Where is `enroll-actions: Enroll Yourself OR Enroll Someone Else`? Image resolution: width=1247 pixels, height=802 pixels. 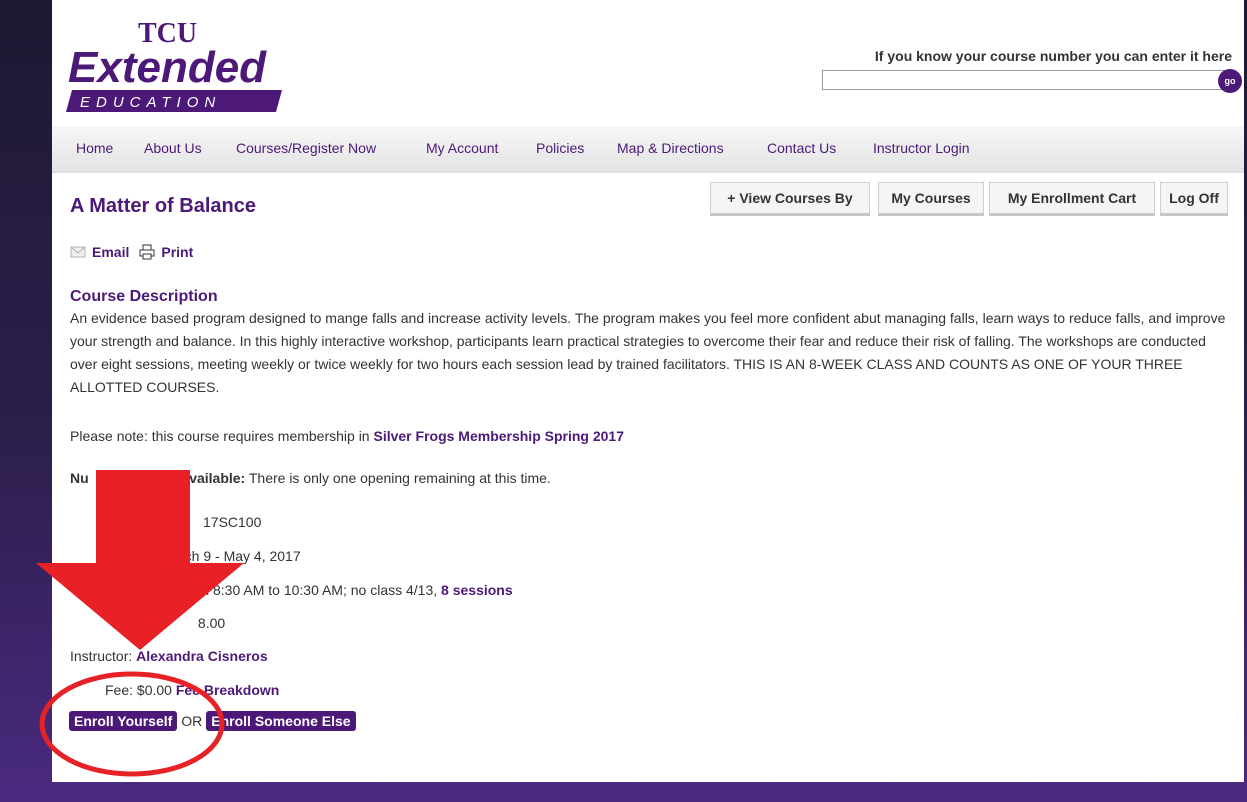
enroll-actions: Enroll Yourself OR Enroll Someone Else is located at coordinates (212, 721).